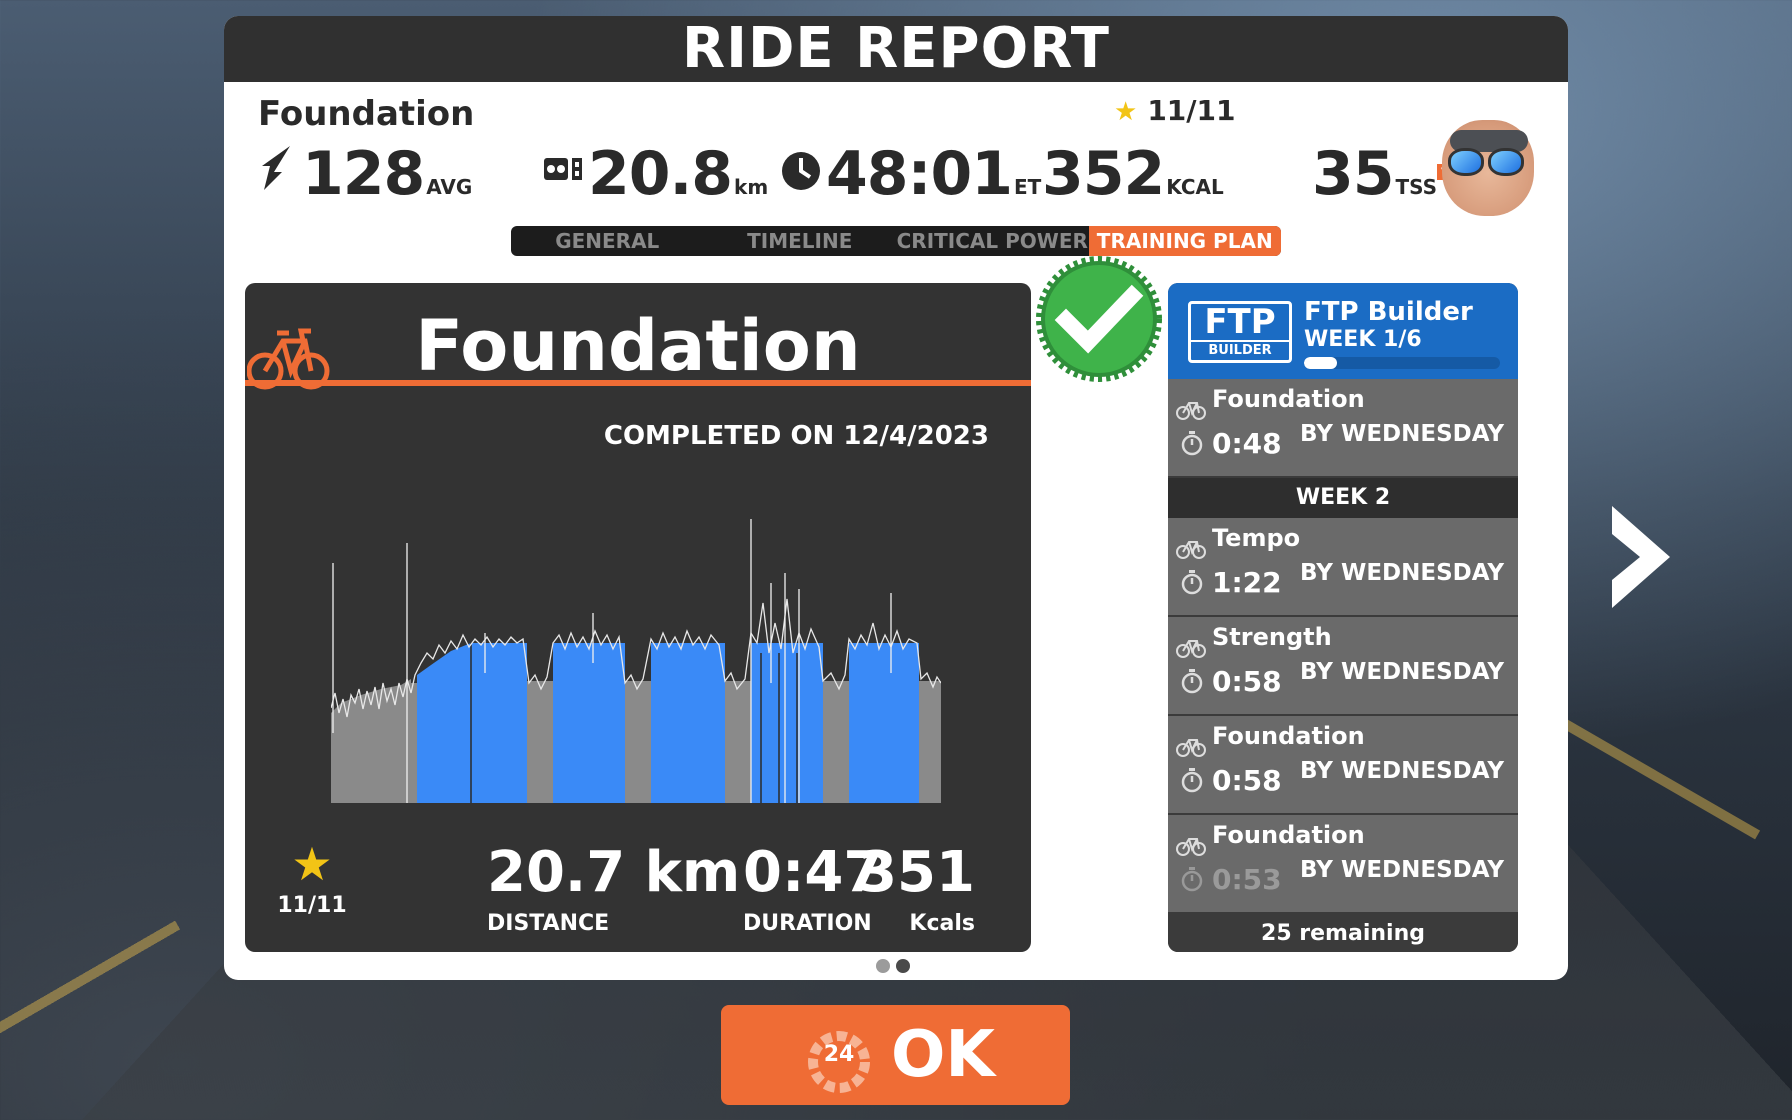 Image resolution: width=1792 pixels, height=1120 pixels. I want to click on elapsed-time-unit: ET, so click(1028, 187).